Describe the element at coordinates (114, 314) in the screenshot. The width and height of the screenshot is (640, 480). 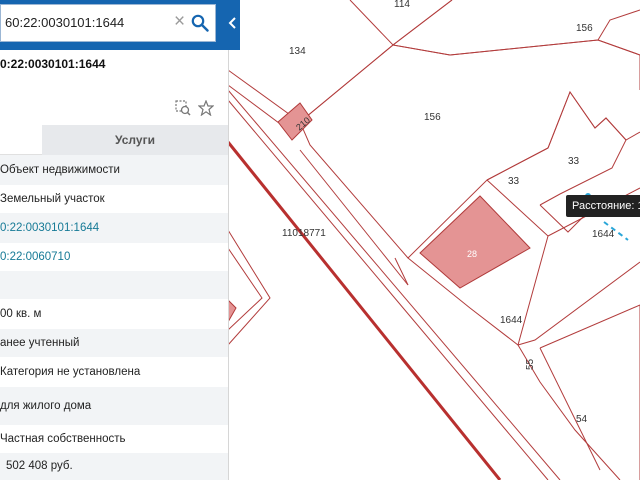
I see `info-row: 00 кв. м` at that location.